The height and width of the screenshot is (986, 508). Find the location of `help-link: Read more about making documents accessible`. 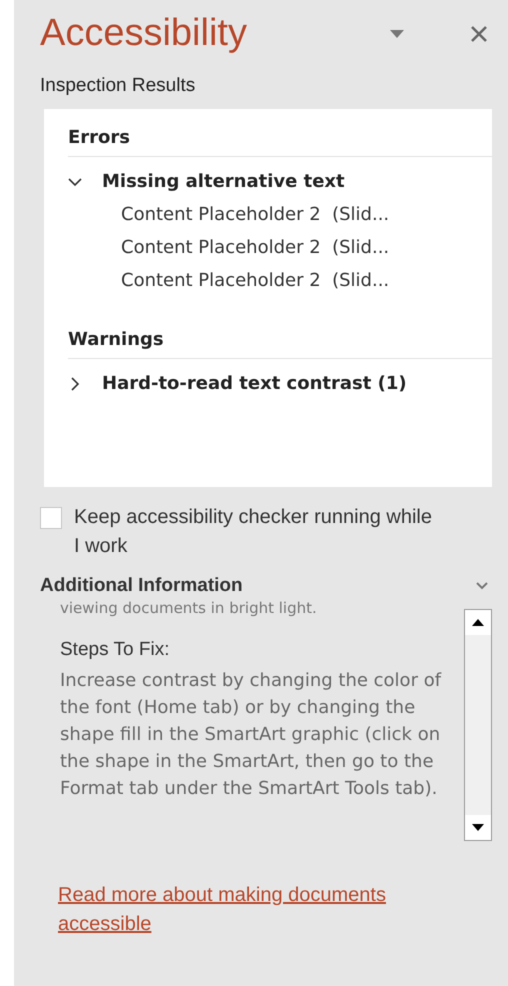

help-link: Read more about making documents accessible is located at coordinates (258, 910).